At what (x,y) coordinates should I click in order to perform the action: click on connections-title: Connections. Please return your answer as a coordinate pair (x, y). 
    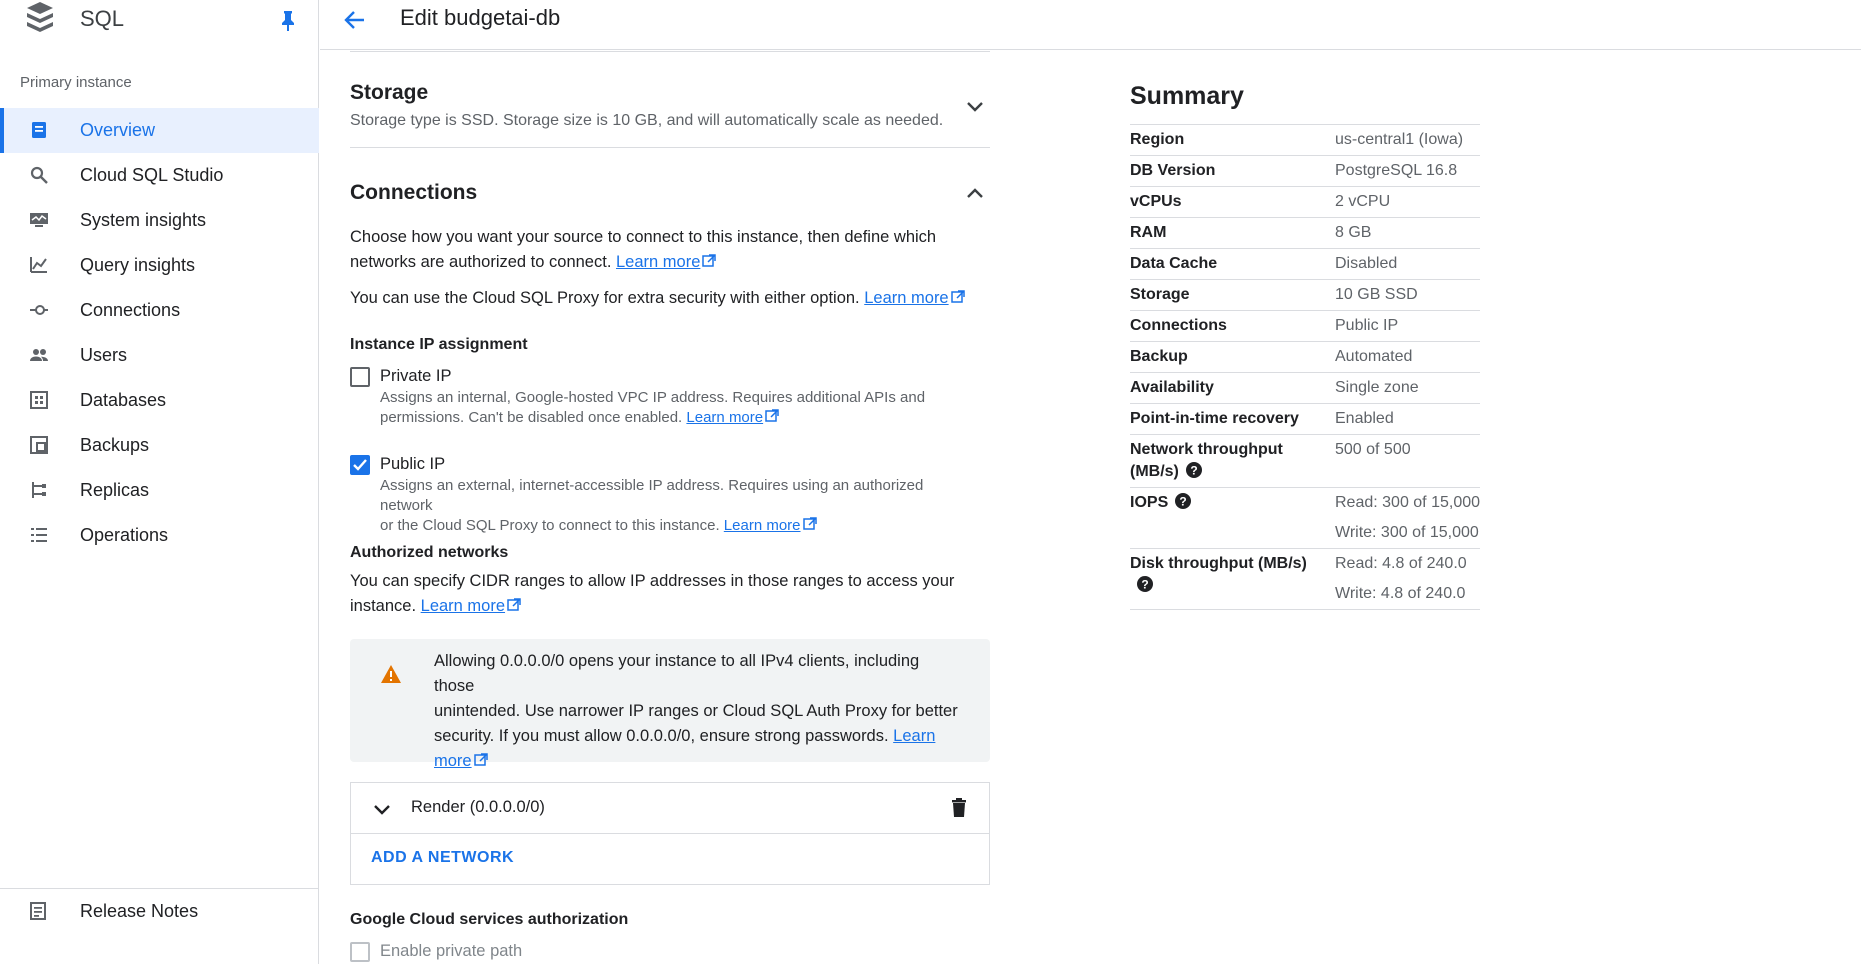
    Looking at the image, I should click on (414, 192).